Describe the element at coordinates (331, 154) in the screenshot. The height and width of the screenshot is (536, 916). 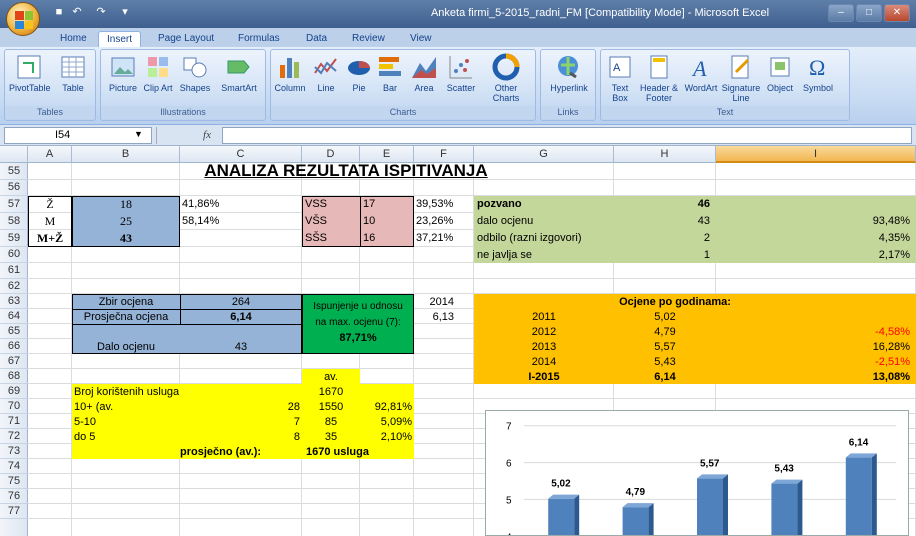
I see `col-header-d: D` at that location.